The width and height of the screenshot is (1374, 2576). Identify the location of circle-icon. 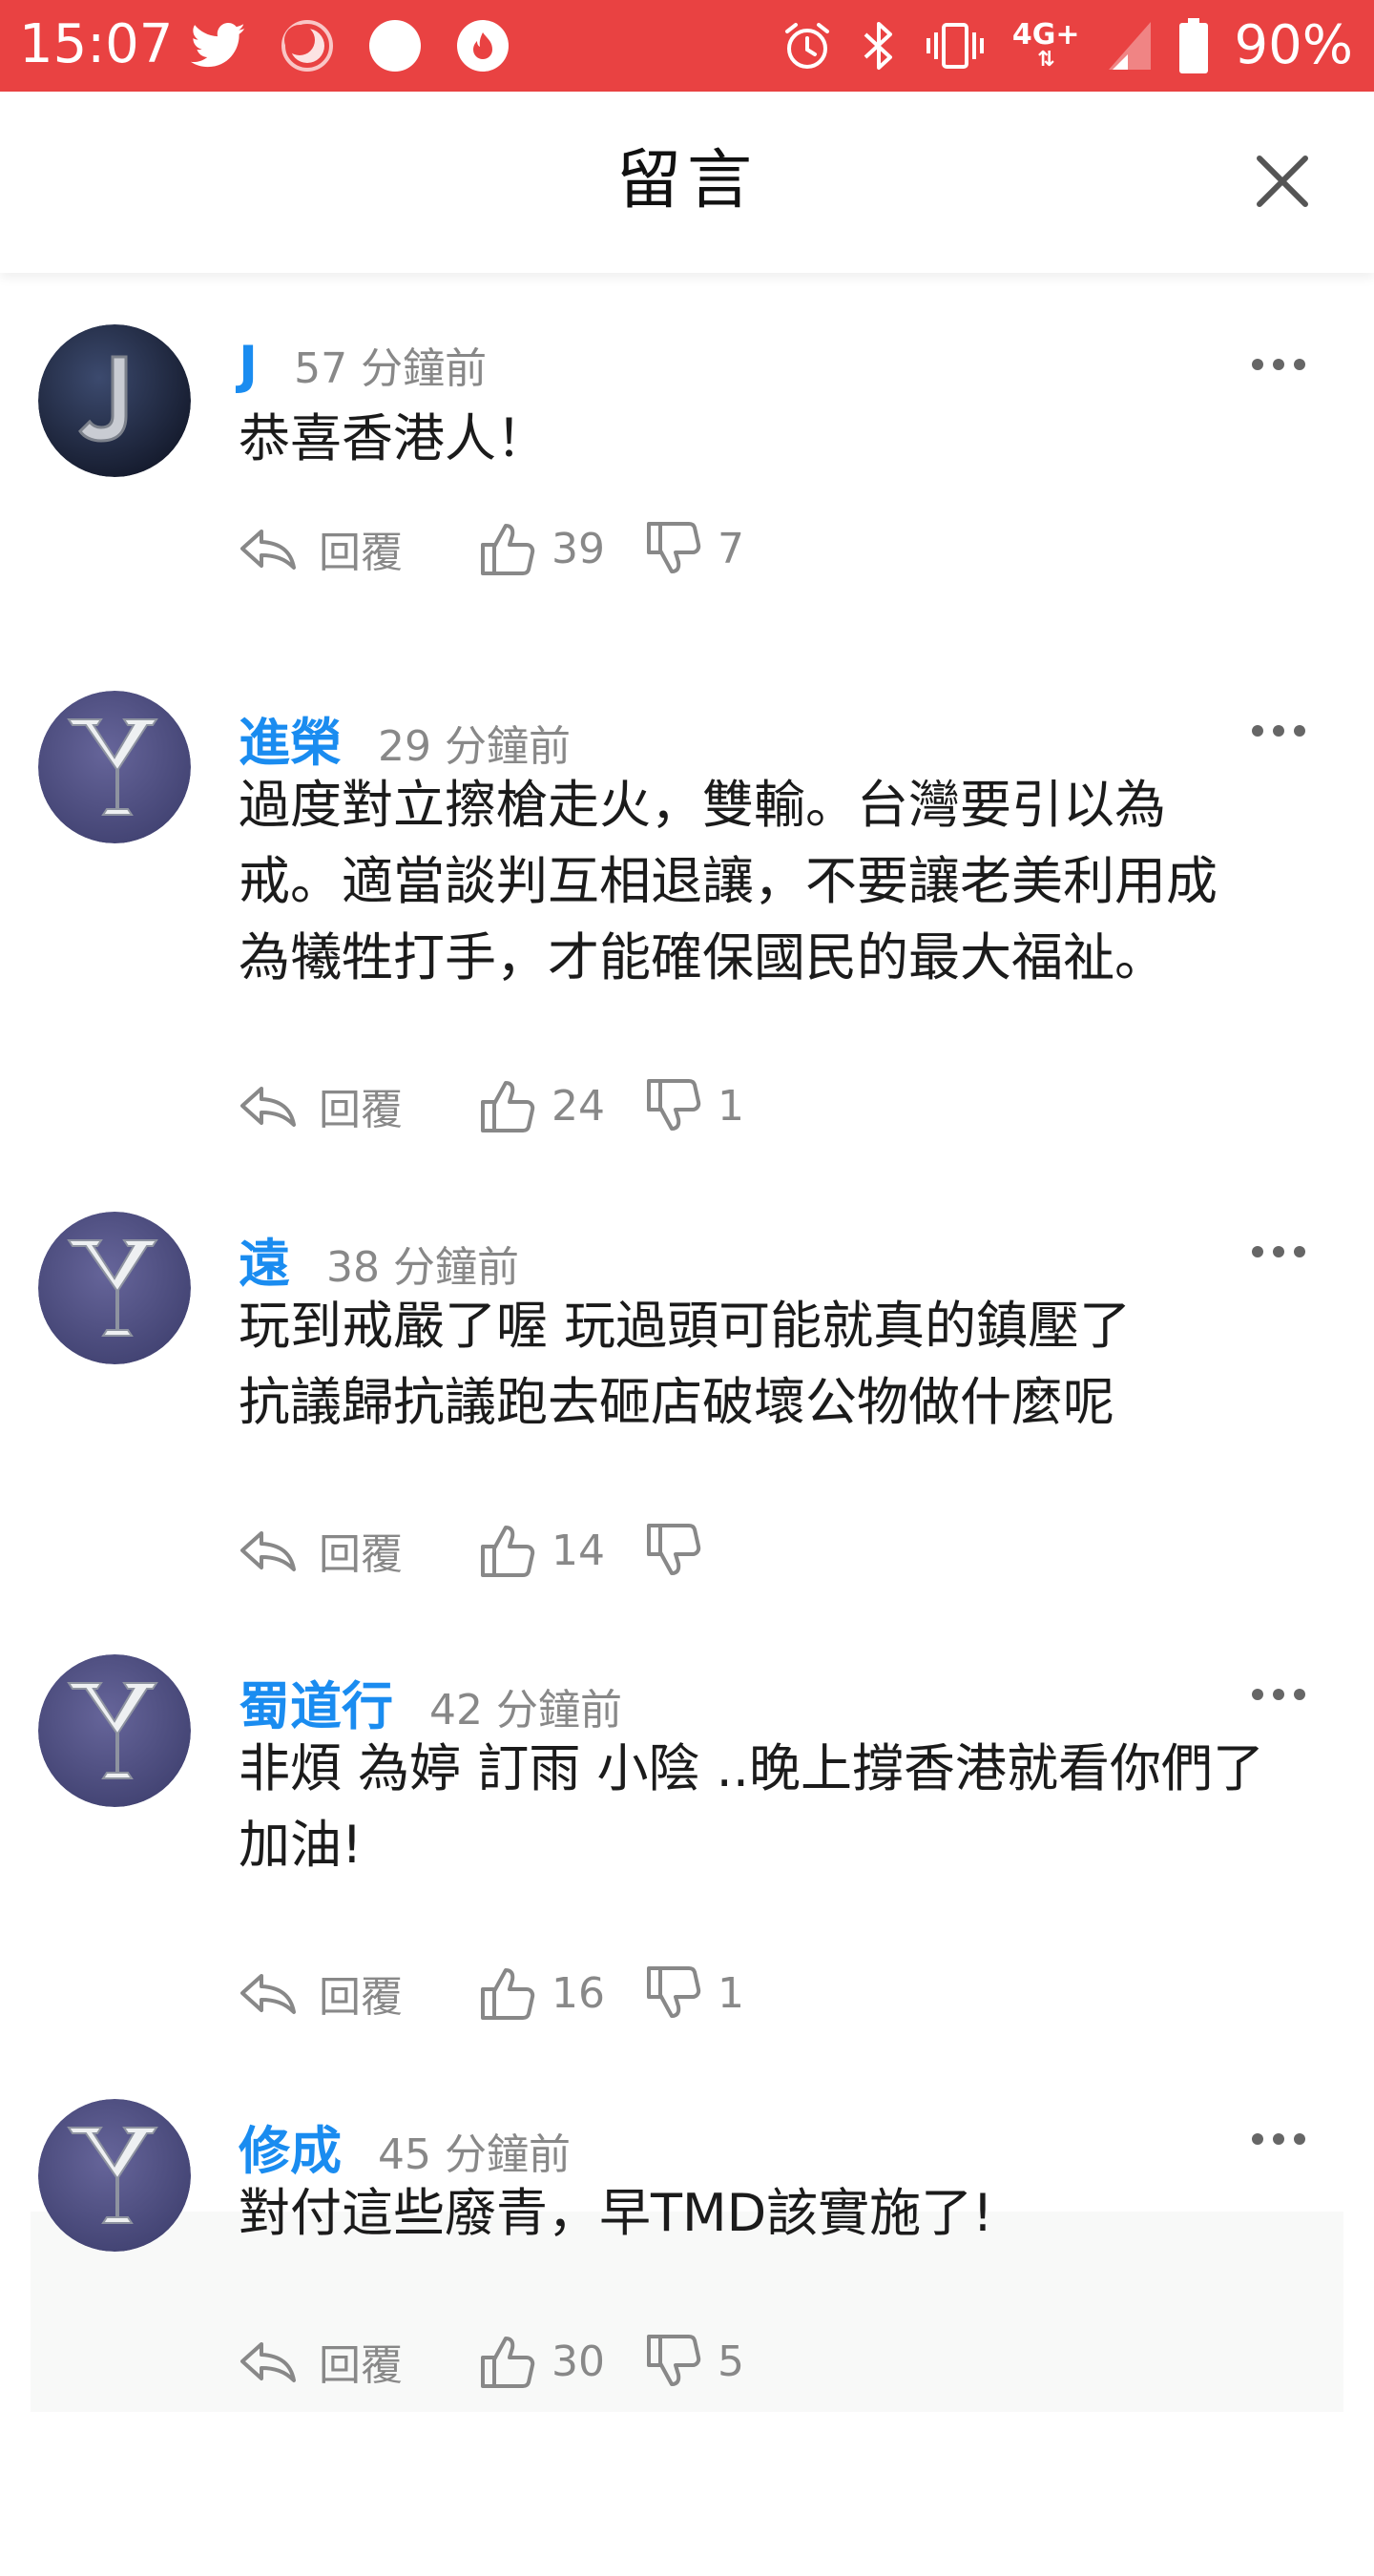
(395, 46).